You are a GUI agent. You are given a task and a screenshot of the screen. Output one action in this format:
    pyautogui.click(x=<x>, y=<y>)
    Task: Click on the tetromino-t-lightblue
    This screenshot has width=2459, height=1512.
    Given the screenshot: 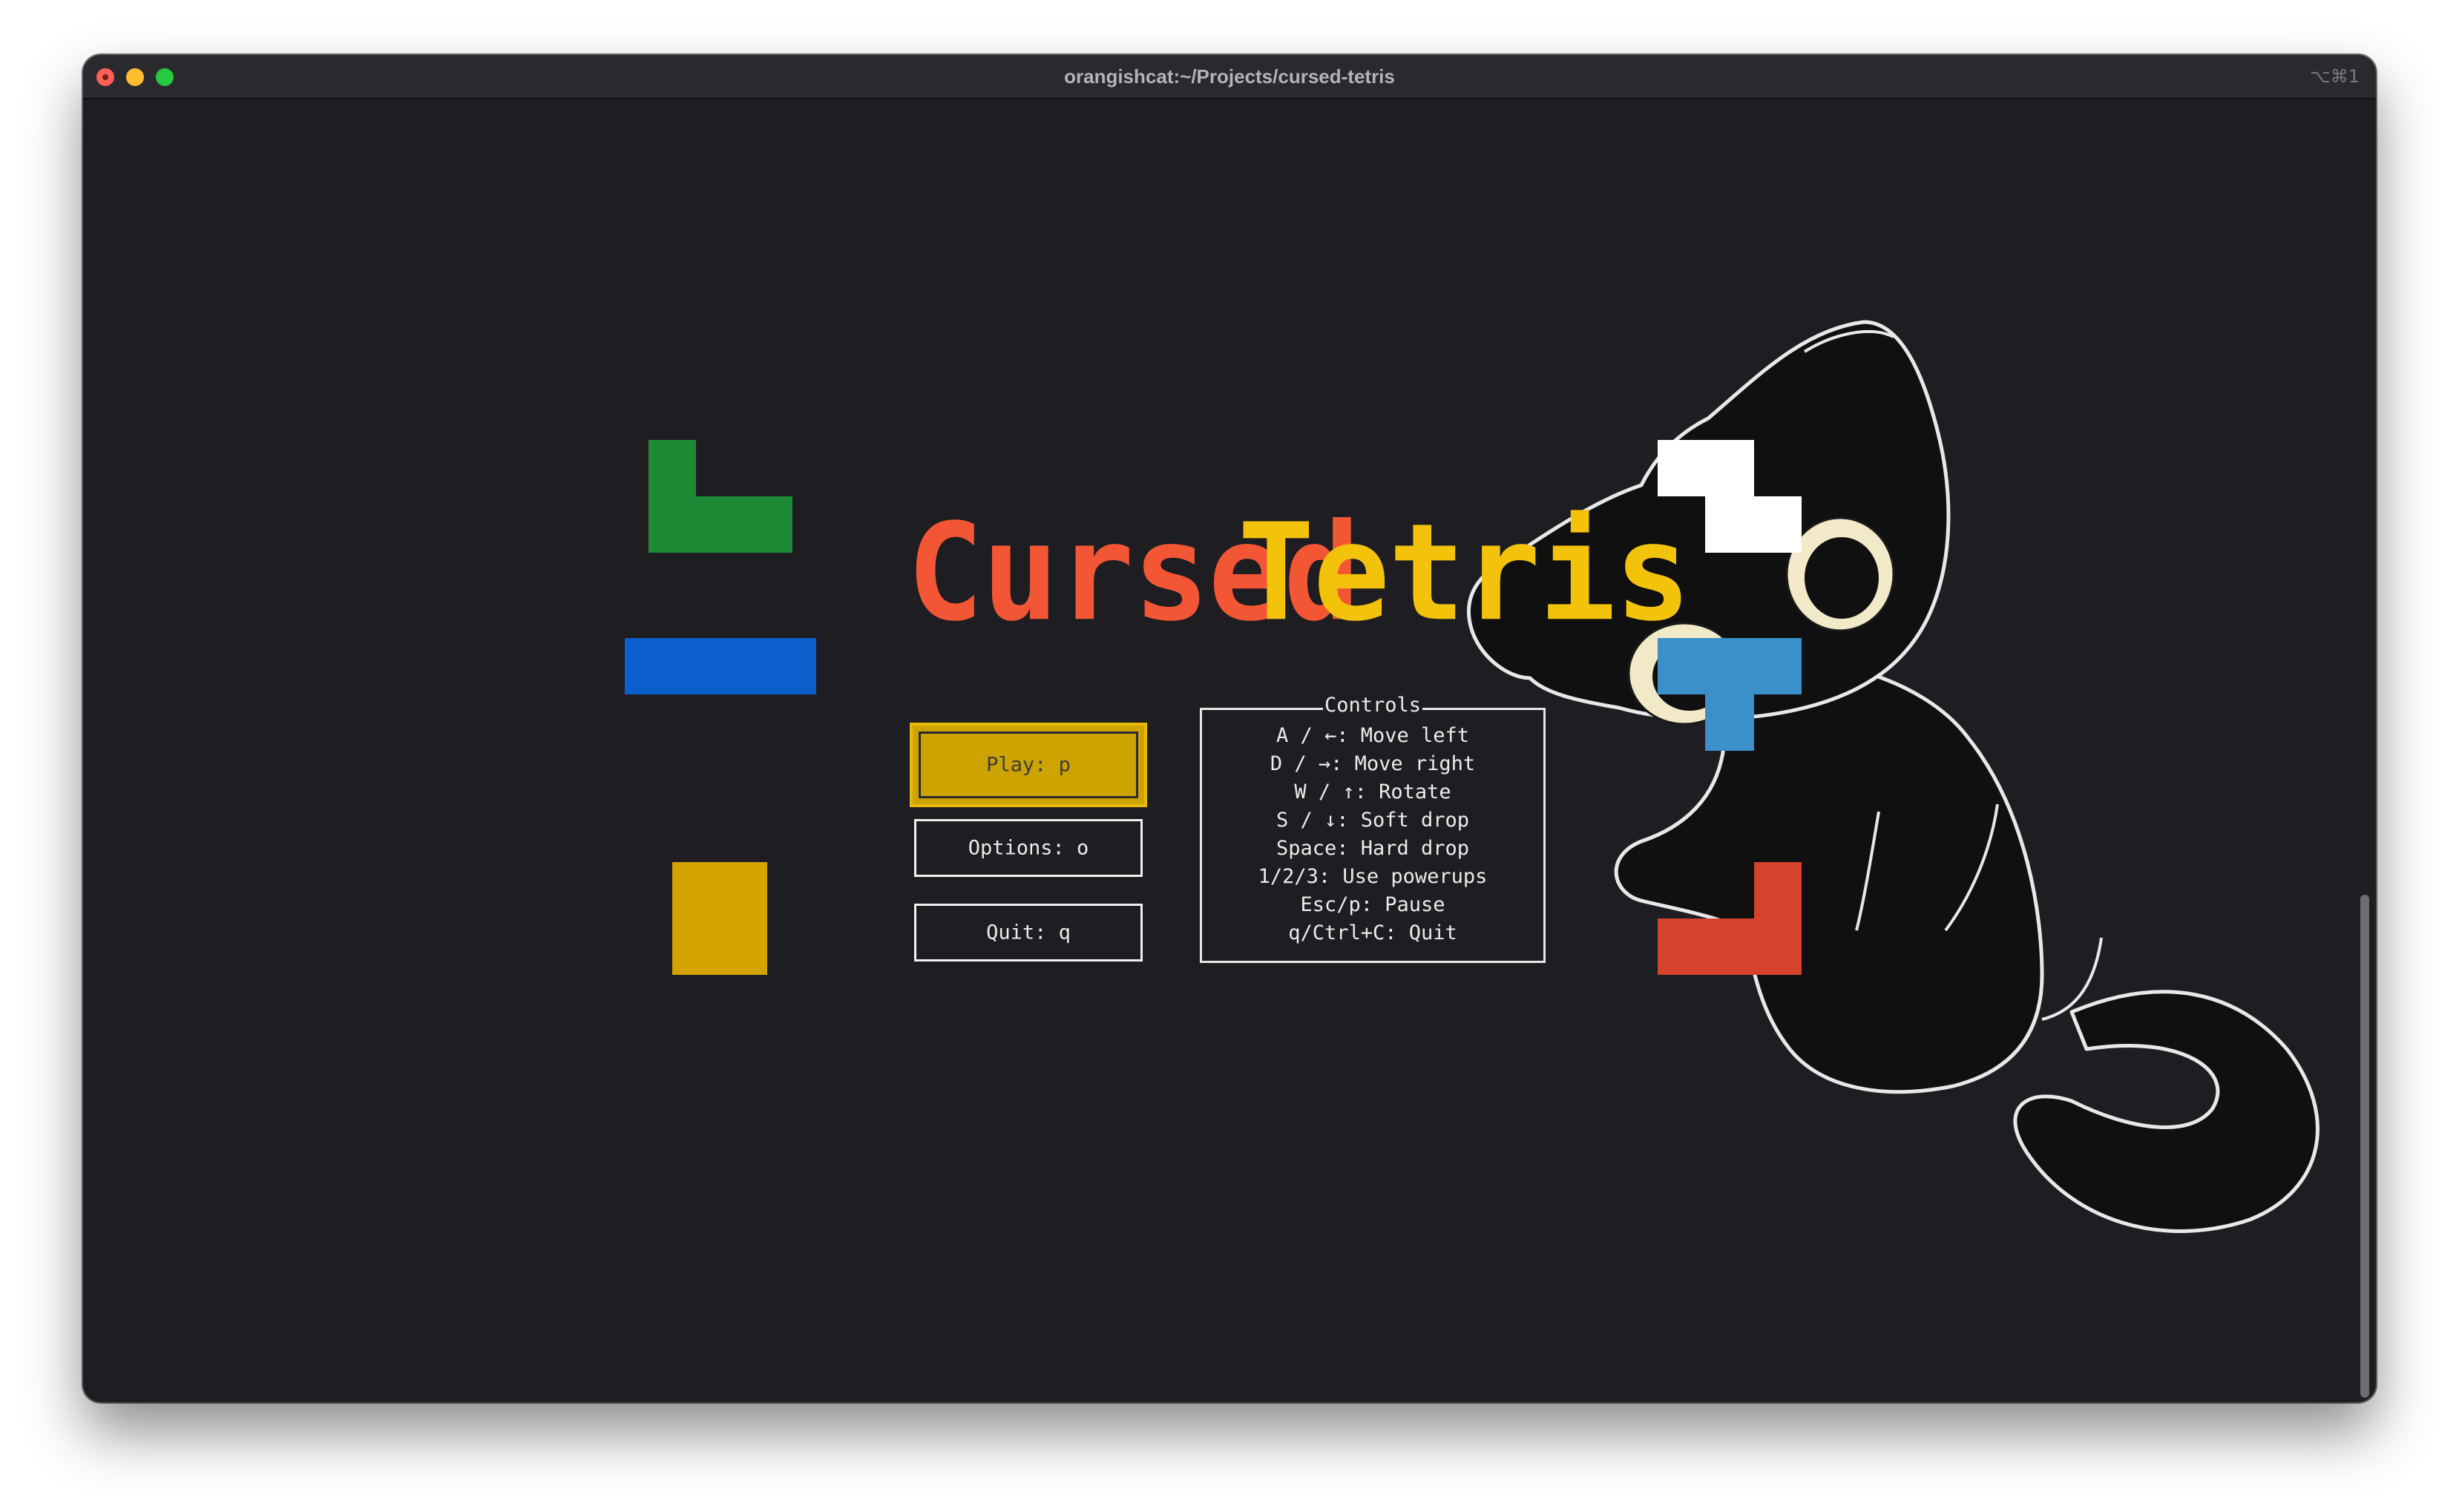 What is the action you would take?
    pyautogui.click(x=1730, y=695)
    